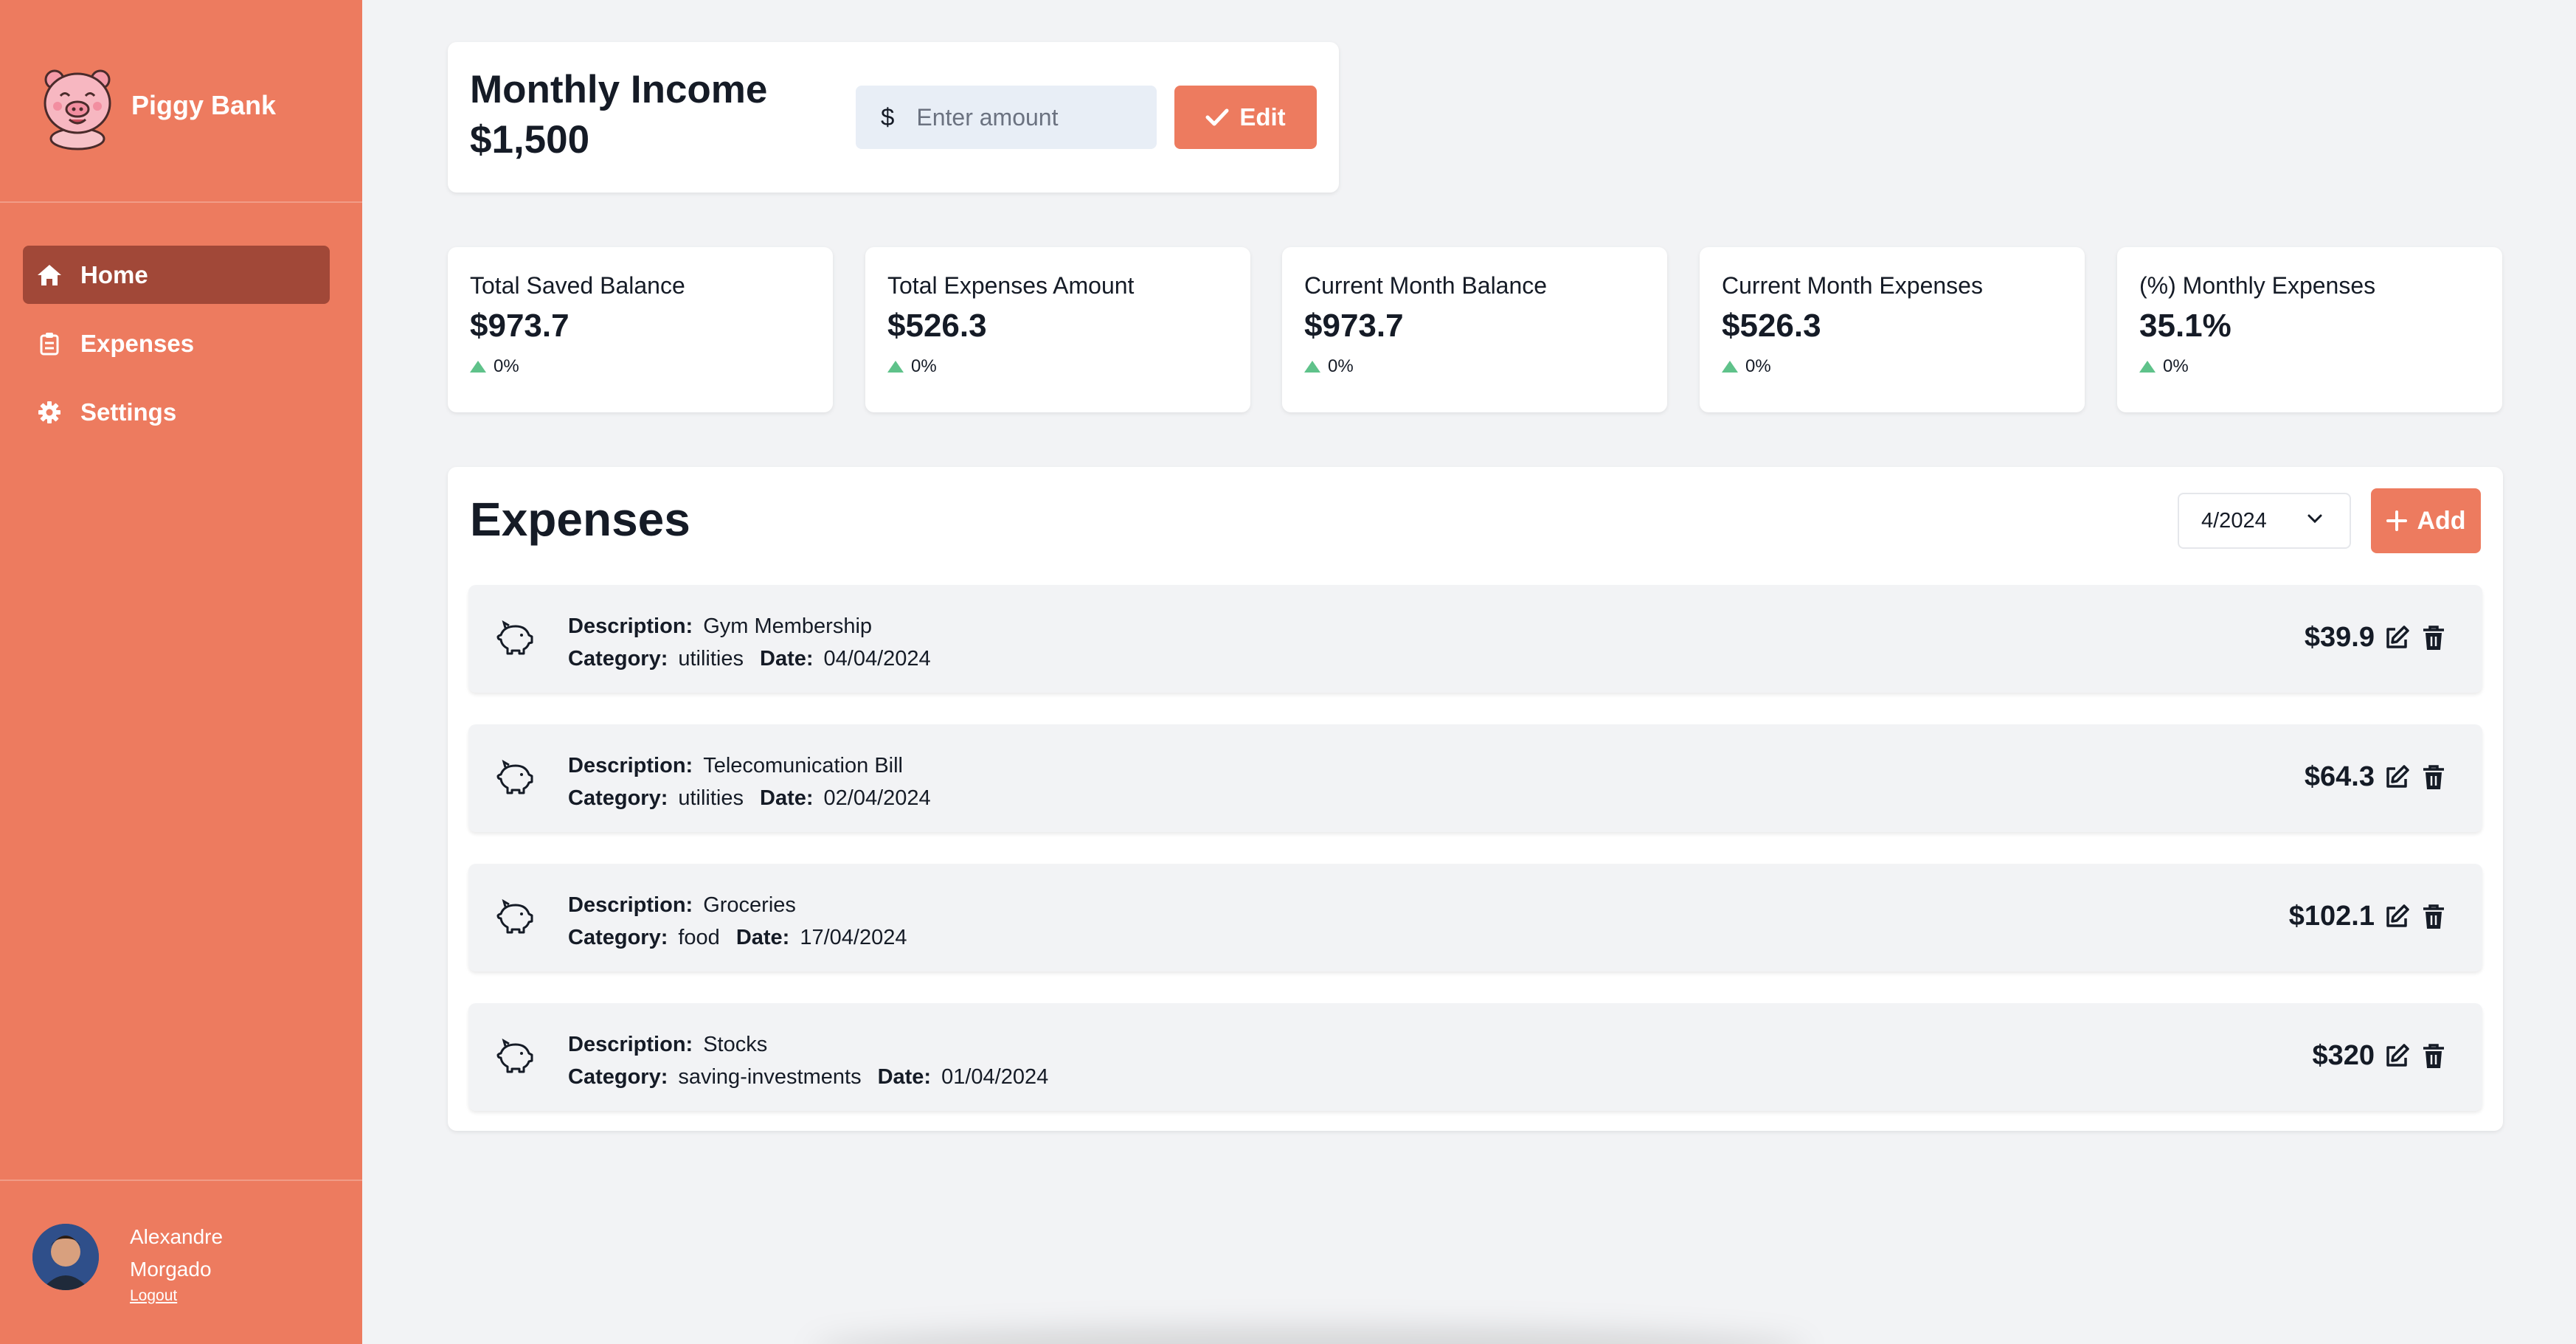  I want to click on sidebar-item-label: Home, so click(114, 274).